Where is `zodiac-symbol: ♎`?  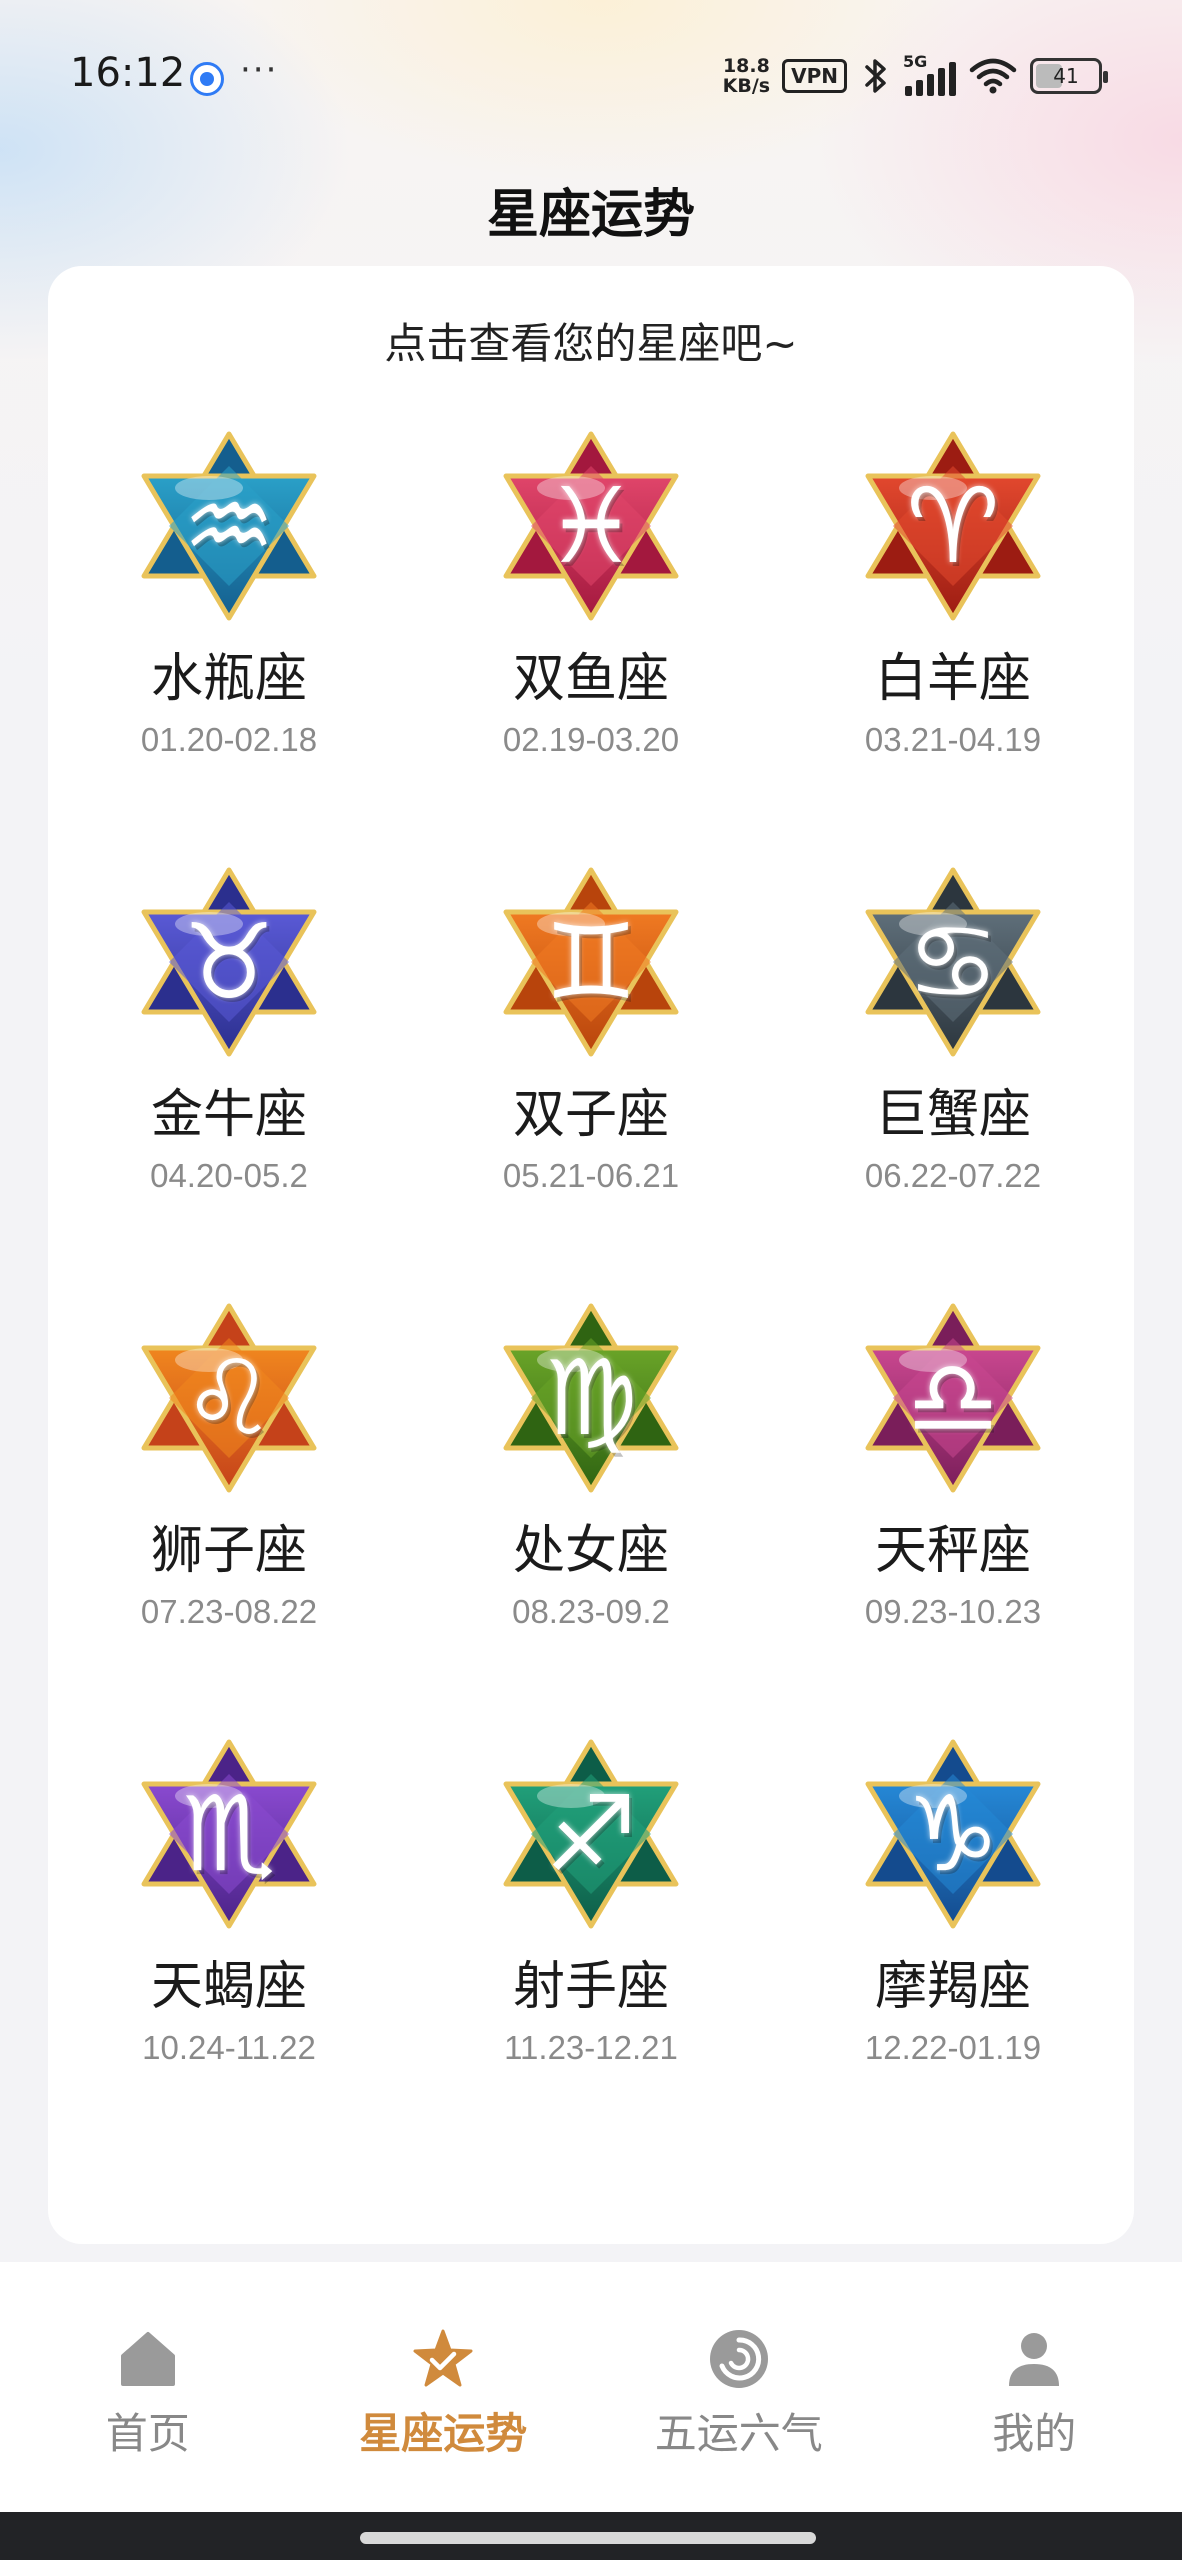 zodiac-symbol: ♎ is located at coordinates (953, 1398).